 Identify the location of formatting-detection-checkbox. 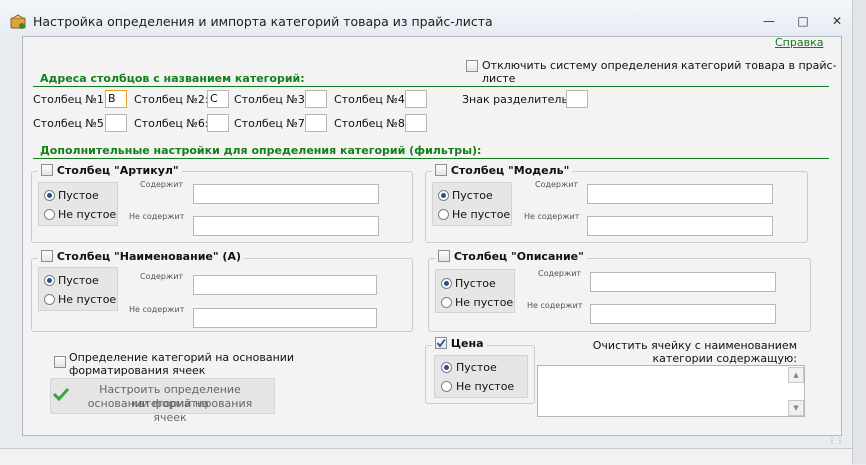
(60, 362).